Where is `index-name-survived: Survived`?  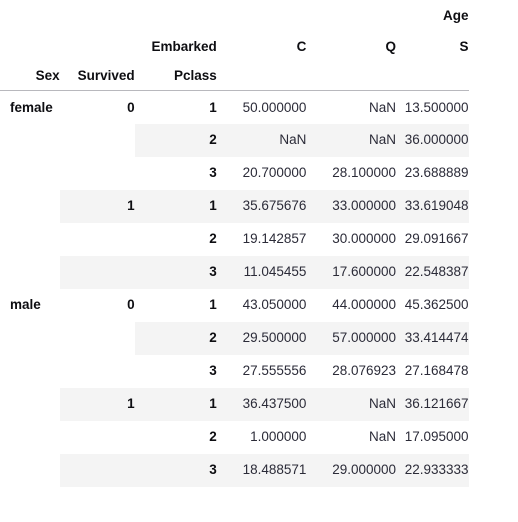 index-name-survived: Survived is located at coordinates (97, 76).